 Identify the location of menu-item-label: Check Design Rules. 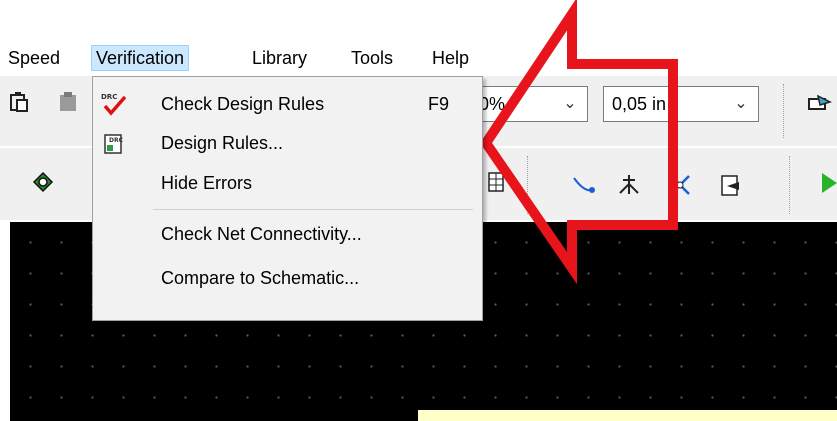
(243, 104).